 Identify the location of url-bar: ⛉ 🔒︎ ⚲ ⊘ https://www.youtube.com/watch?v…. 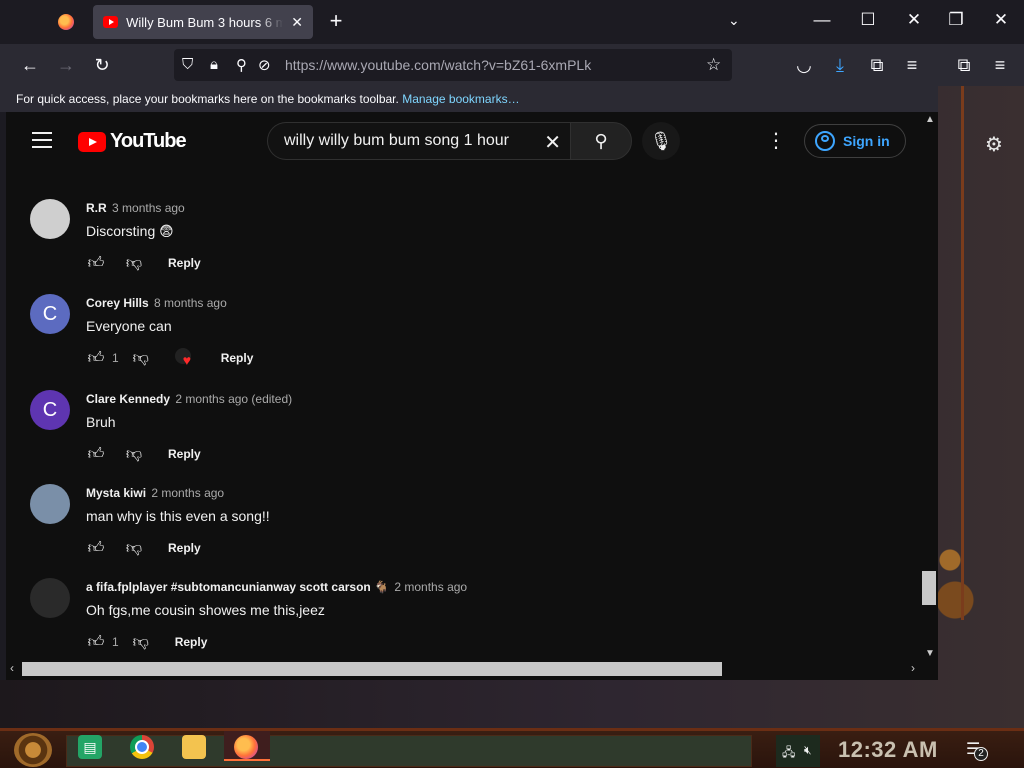
(453, 65).